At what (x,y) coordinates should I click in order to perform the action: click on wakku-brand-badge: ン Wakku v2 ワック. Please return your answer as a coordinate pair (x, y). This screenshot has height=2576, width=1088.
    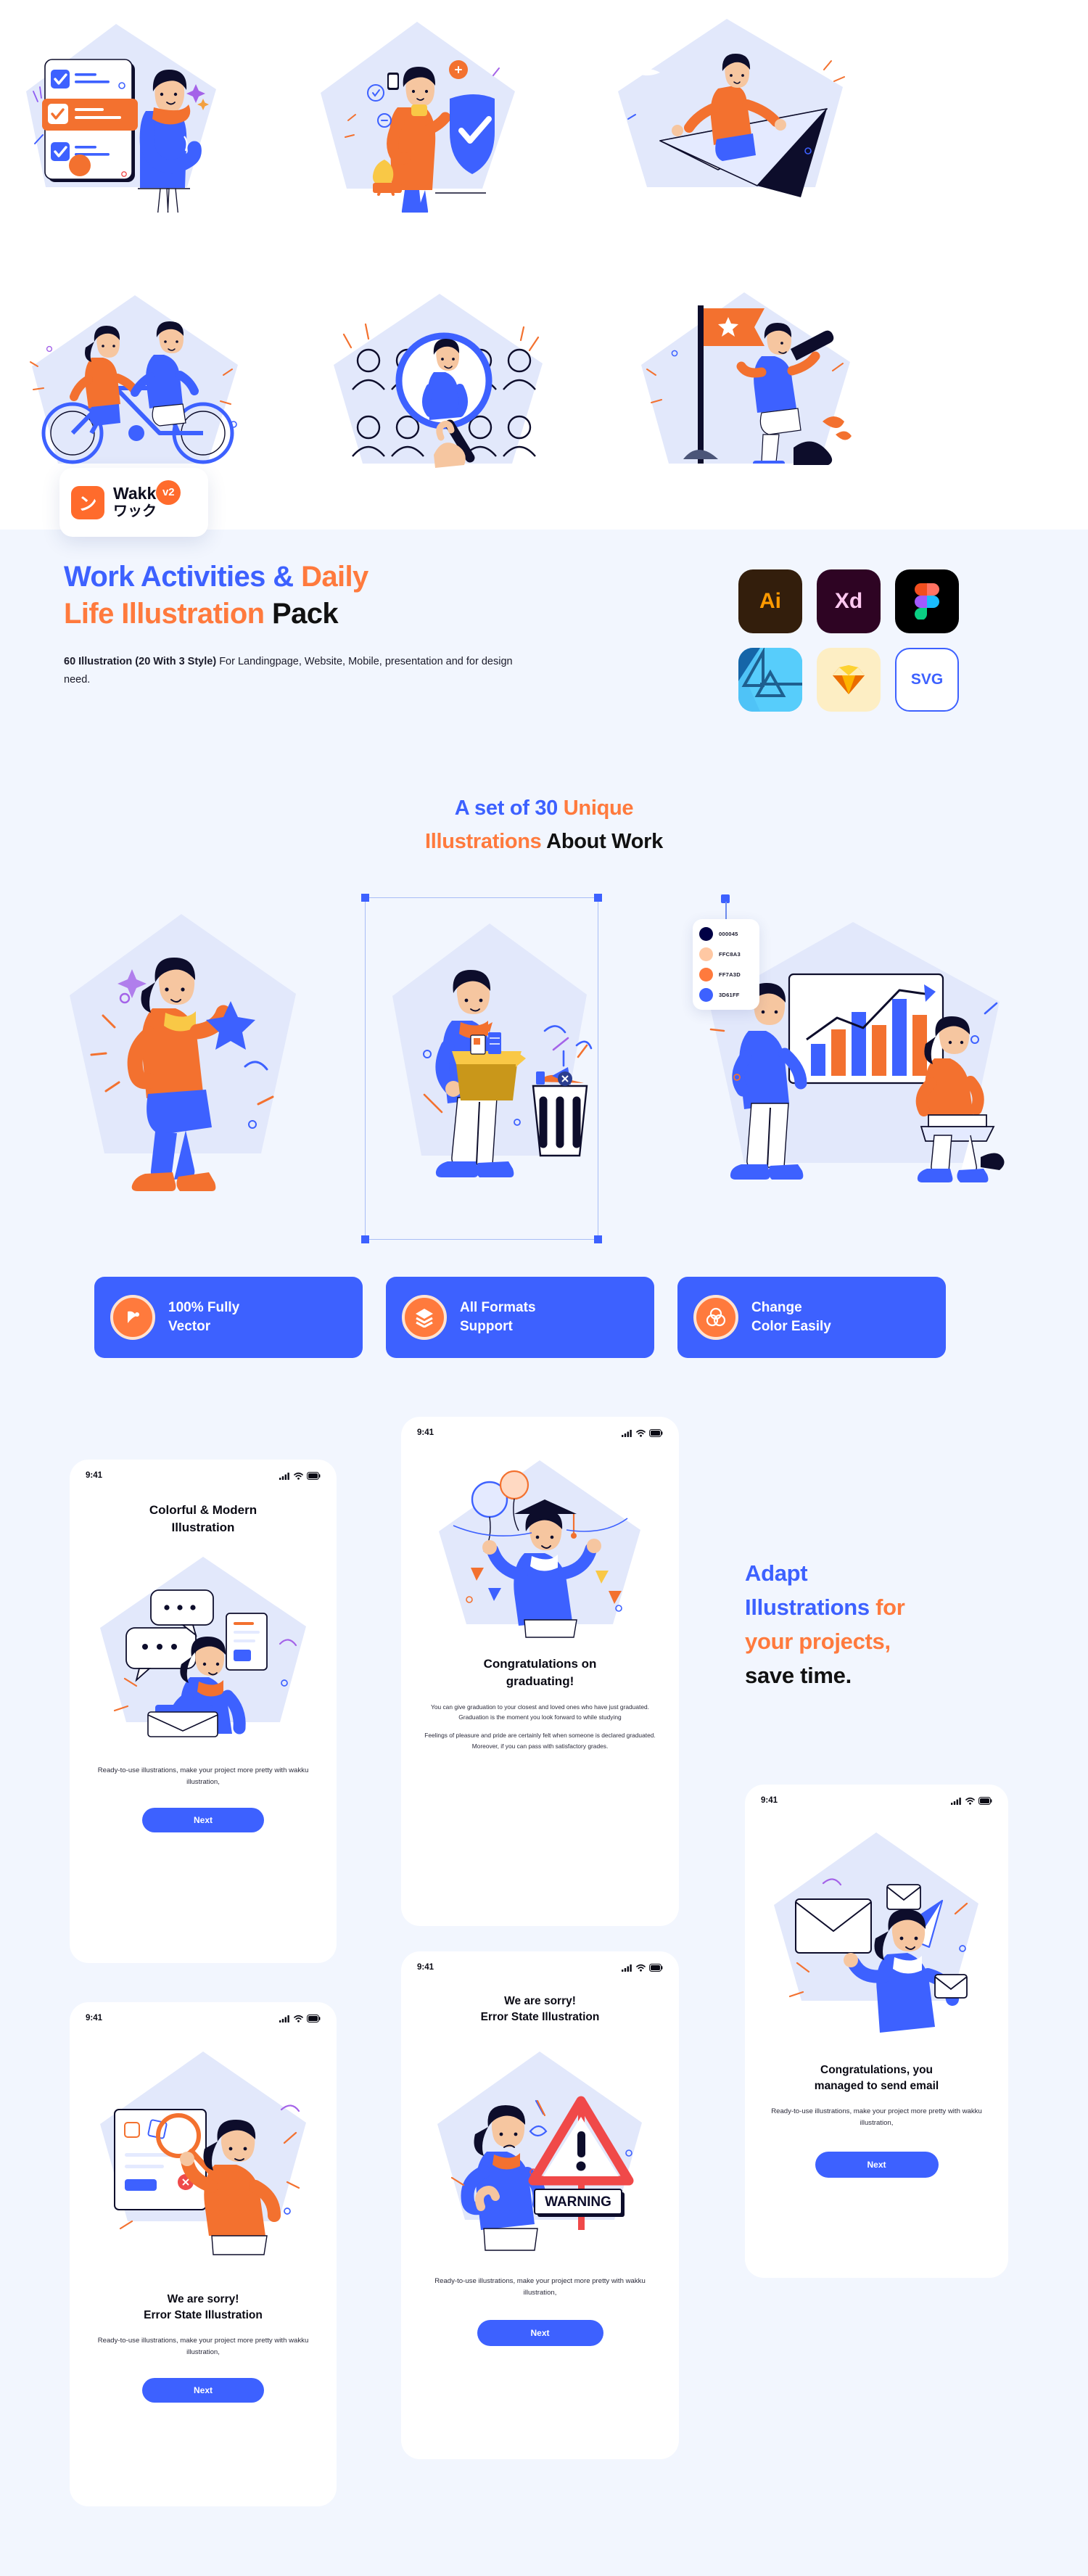
    Looking at the image, I should click on (134, 502).